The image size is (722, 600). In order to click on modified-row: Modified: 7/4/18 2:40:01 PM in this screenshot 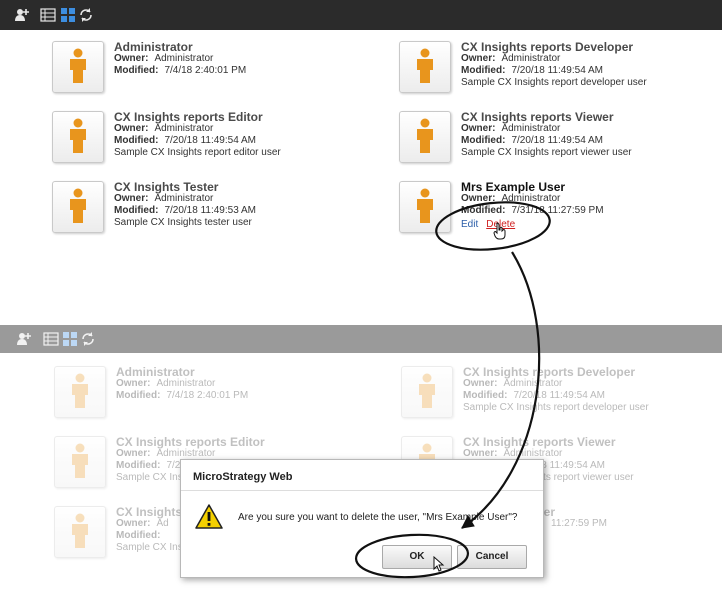, I will do `click(249, 71)`.